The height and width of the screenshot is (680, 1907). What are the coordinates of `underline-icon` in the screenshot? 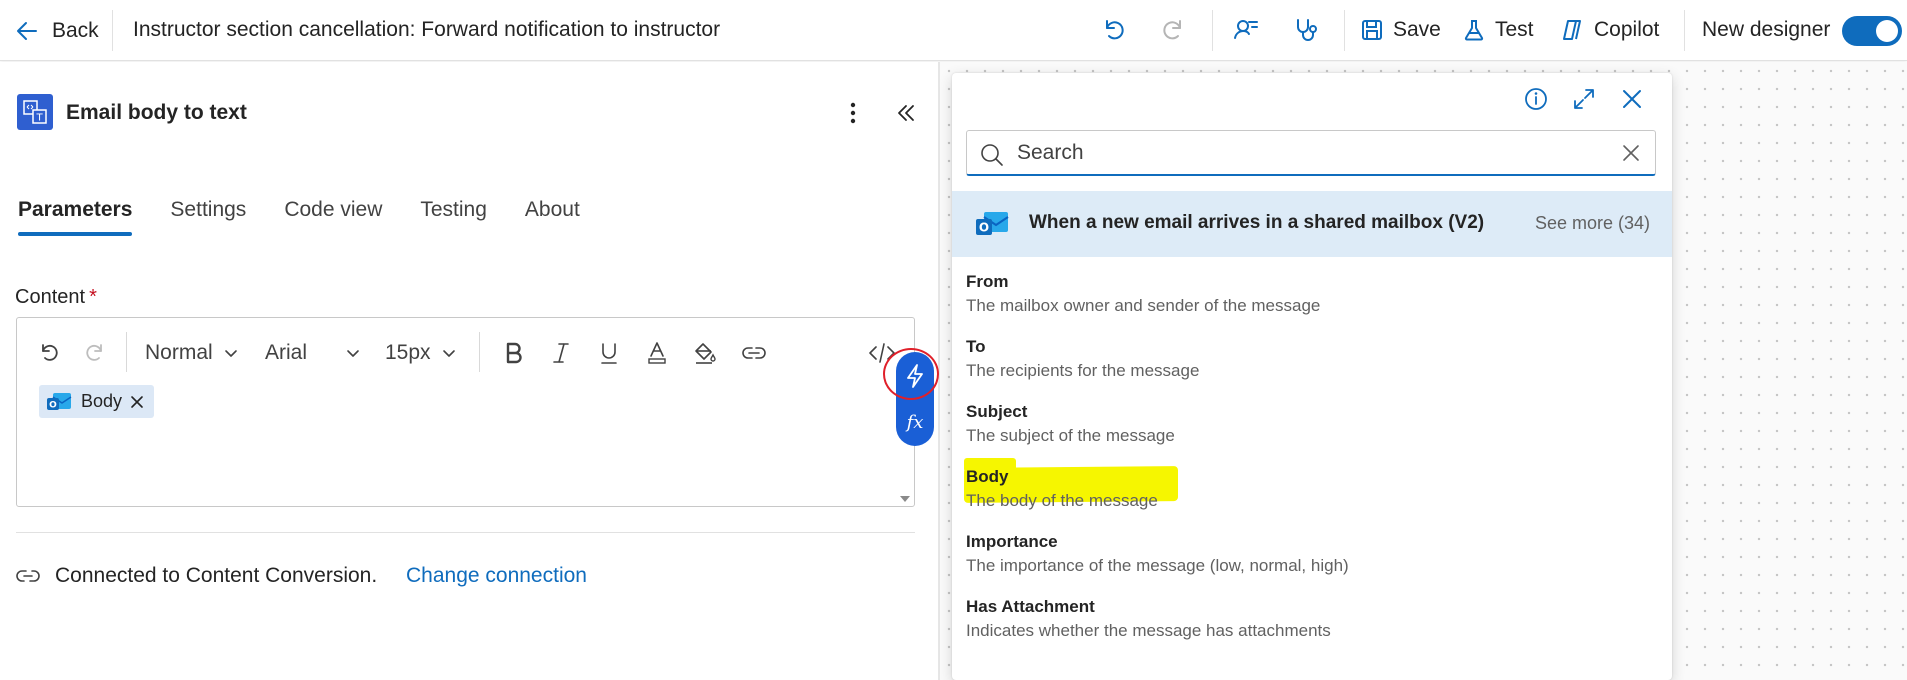 It's located at (609, 353).